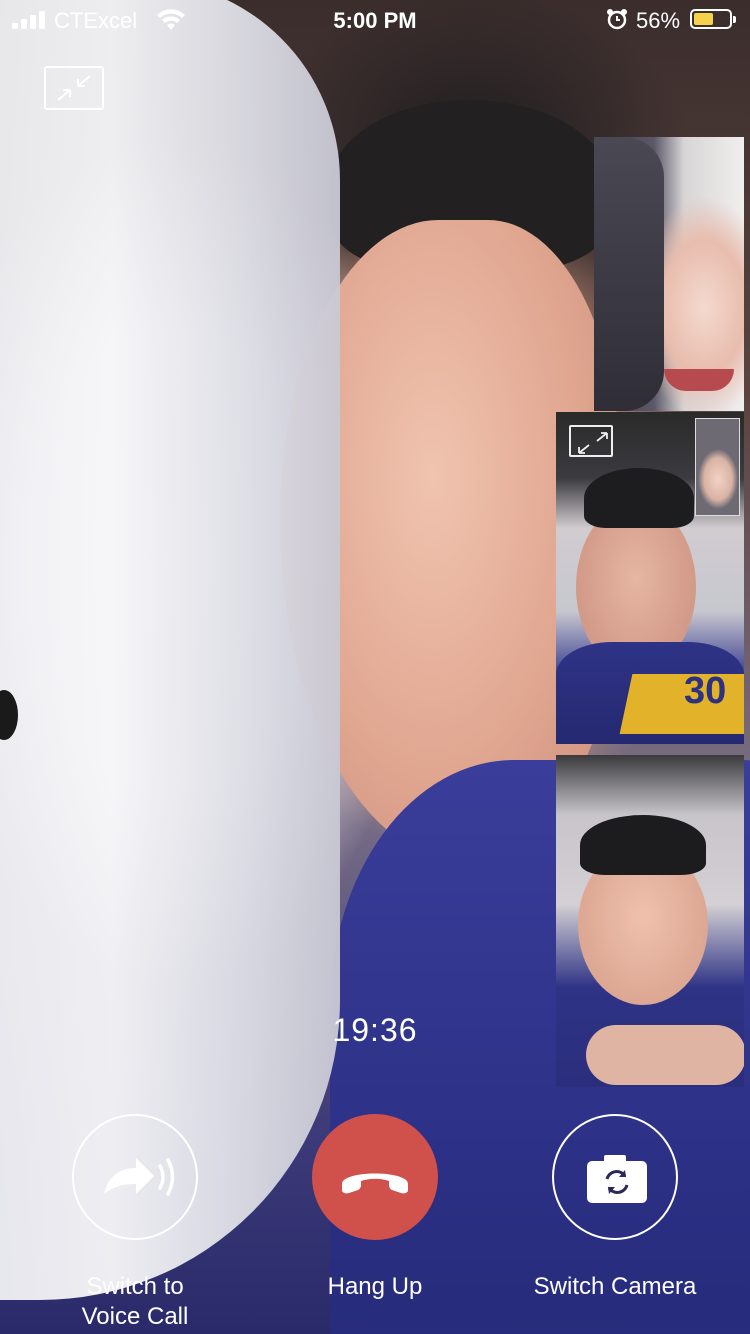  Describe the element at coordinates (650, 578) in the screenshot. I see `participant-video-tile: 30` at that location.